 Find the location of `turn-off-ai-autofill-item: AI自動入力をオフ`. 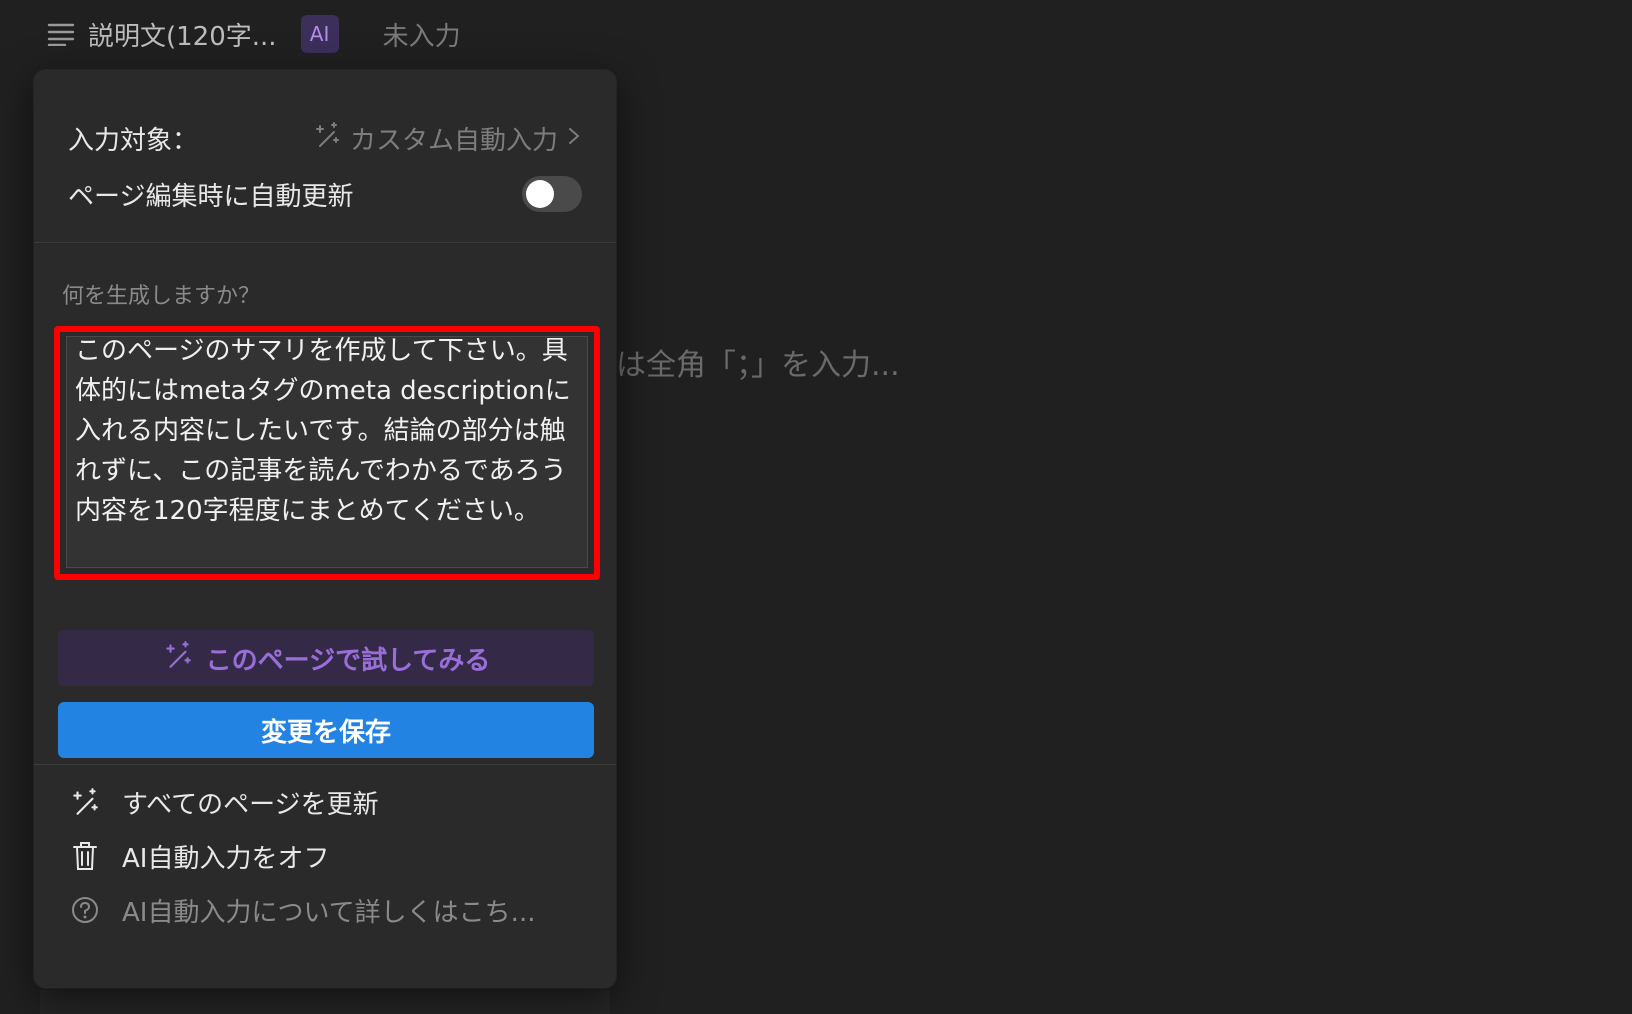

turn-off-ai-autofill-item: AI自動入力をオフ is located at coordinates (325, 856).